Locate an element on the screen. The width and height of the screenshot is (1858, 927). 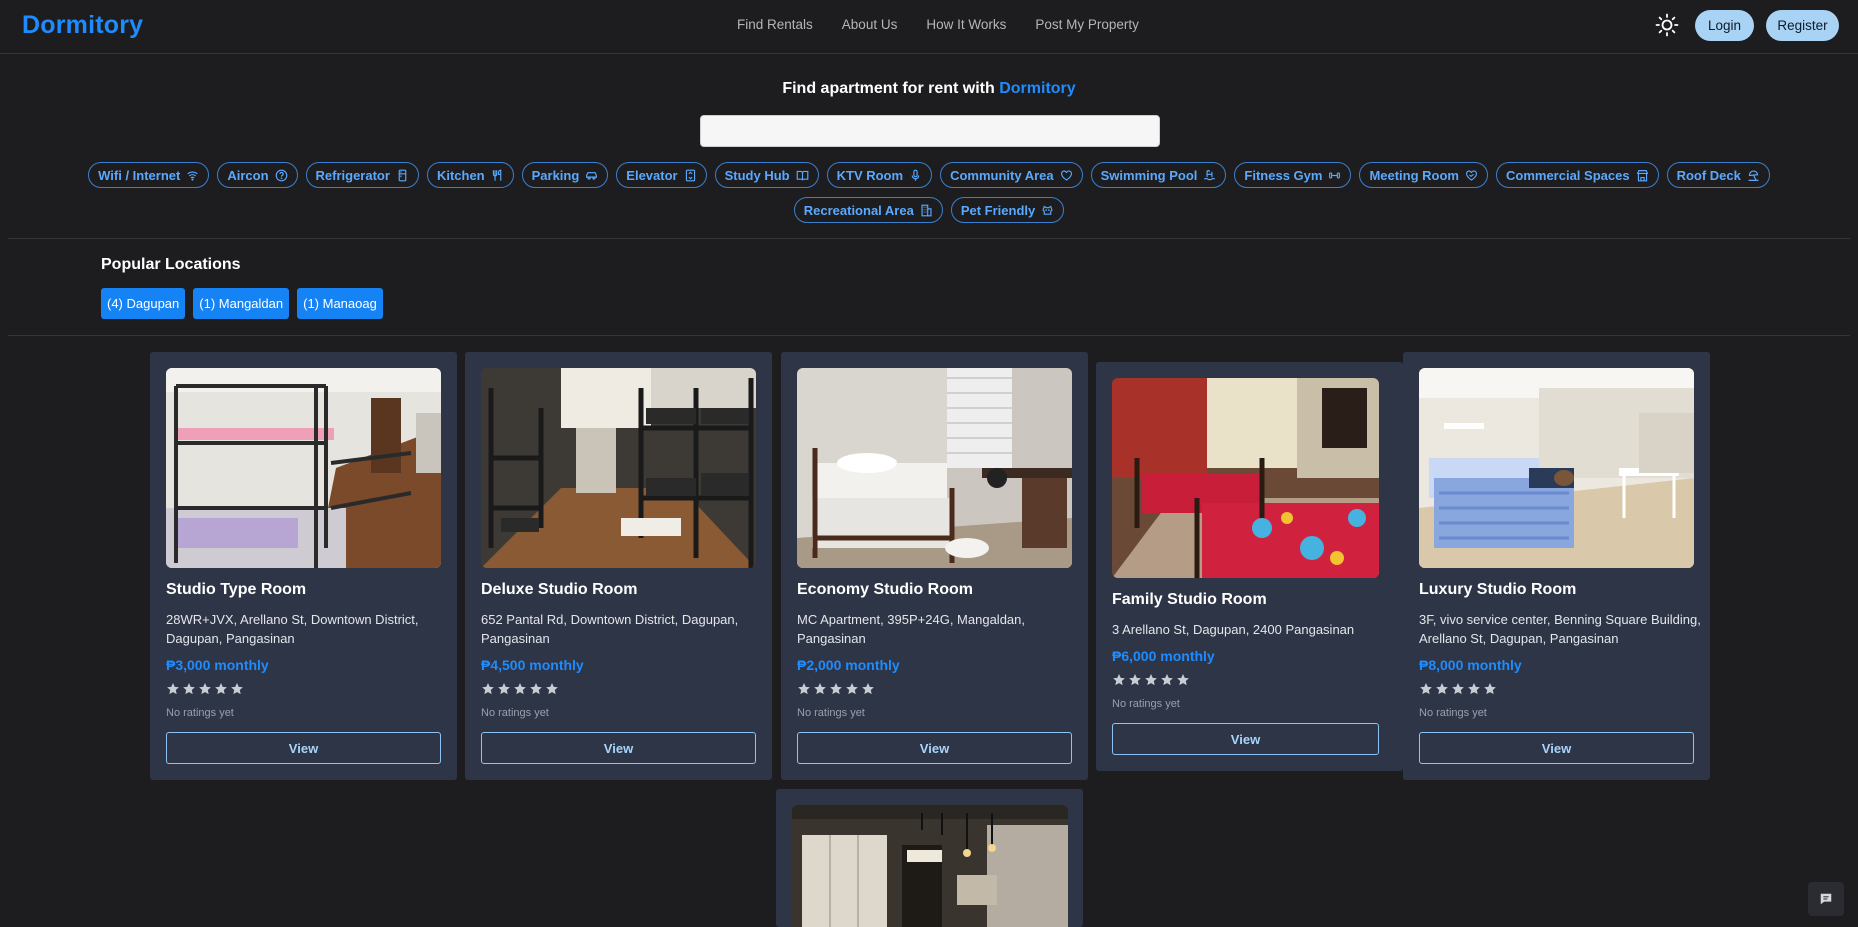
amenity-chip-commercial-spaces: Commercial Spaces is located at coordinates (1577, 175).